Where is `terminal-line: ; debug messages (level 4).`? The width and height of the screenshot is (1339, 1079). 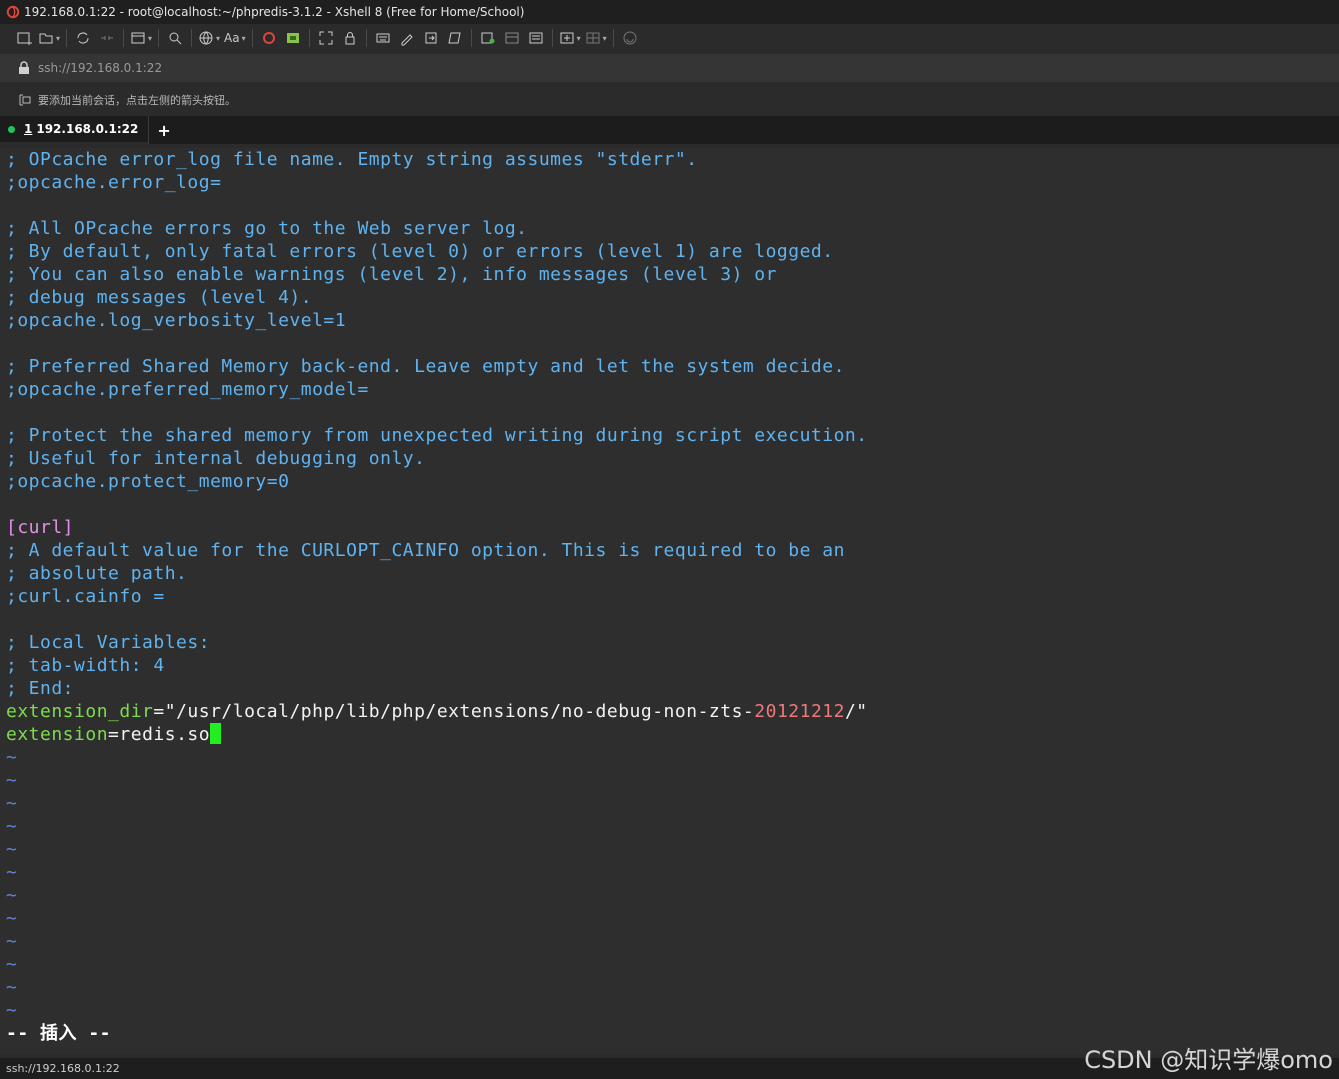
terminal-line: ; debug messages (level 4). is located at coordinates (159, 297).